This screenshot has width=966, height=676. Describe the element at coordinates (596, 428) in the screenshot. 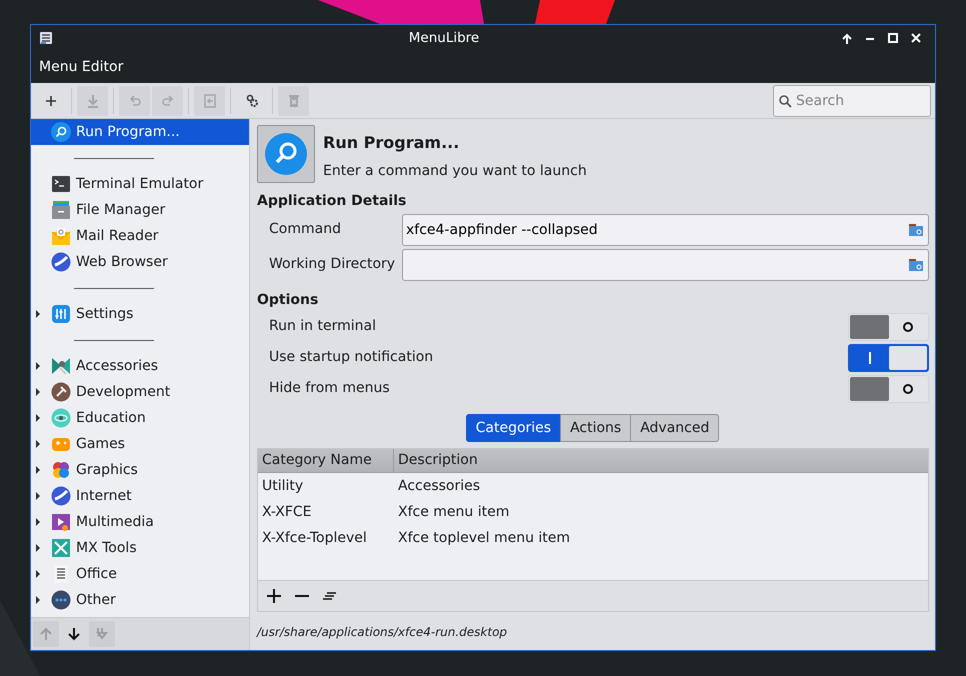

I see `tab: Actions` at that location.